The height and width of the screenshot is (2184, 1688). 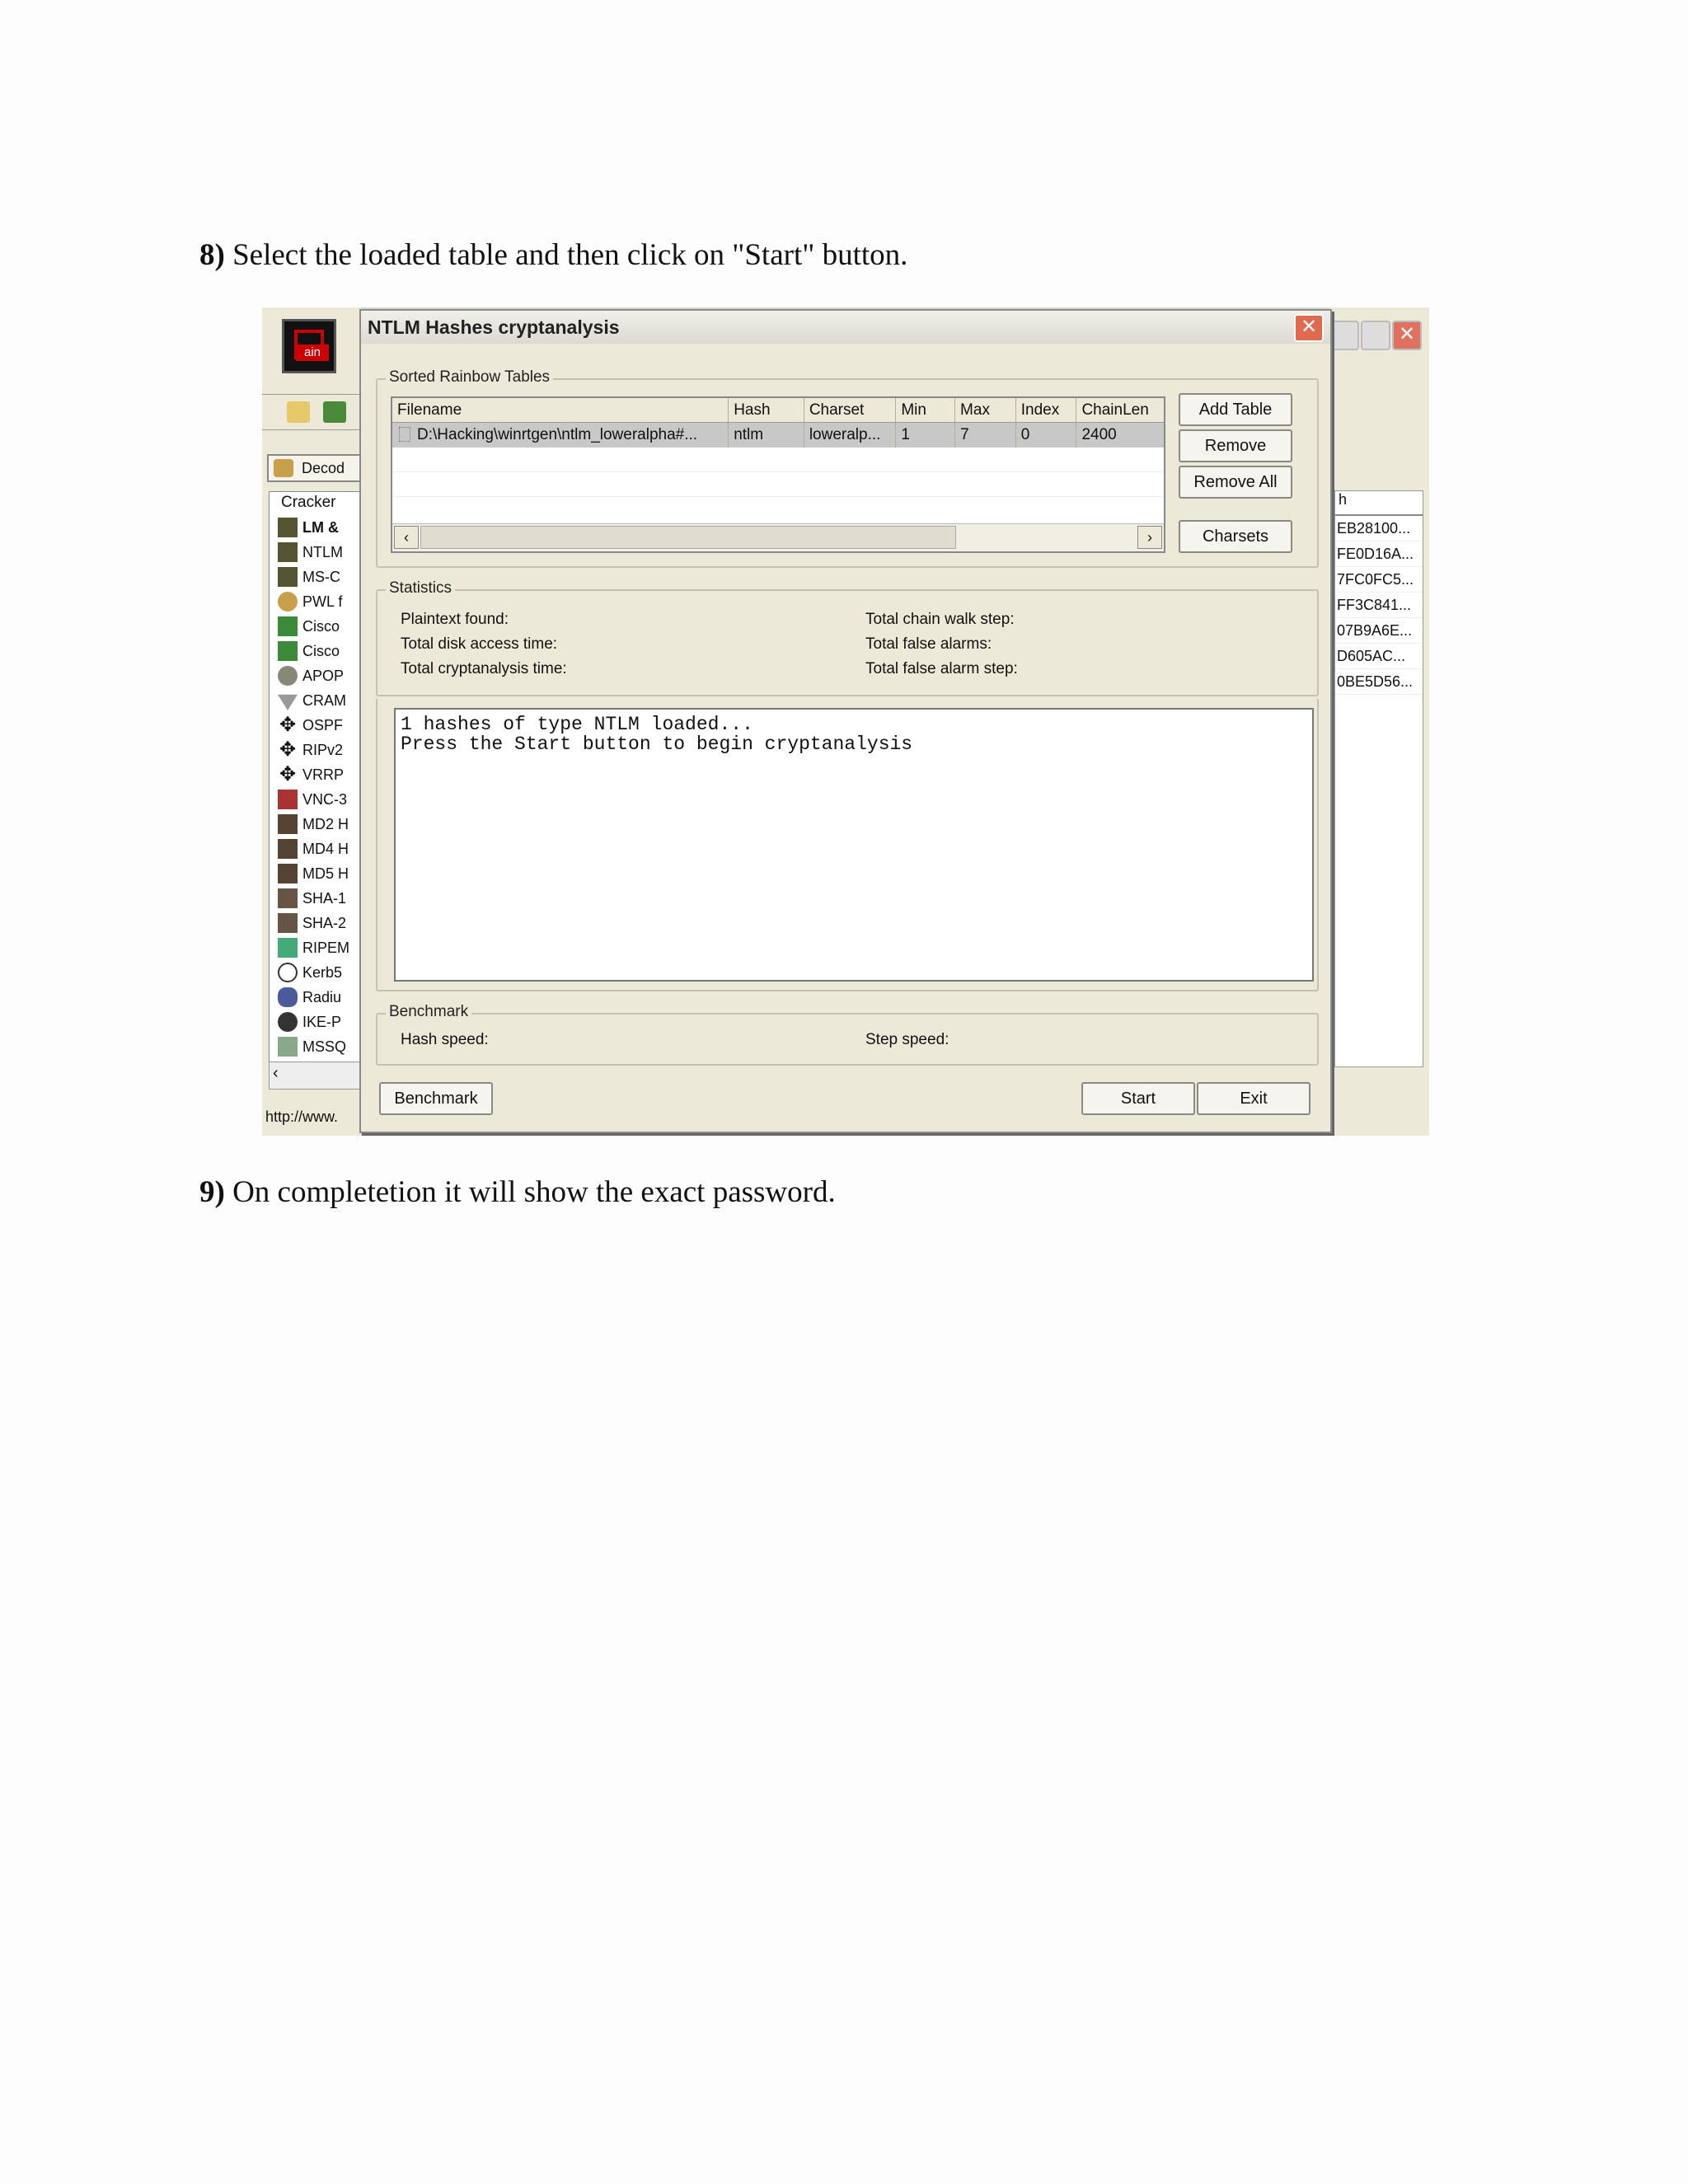 I want to click on mssql-icon, so click(x=288, y=1047).